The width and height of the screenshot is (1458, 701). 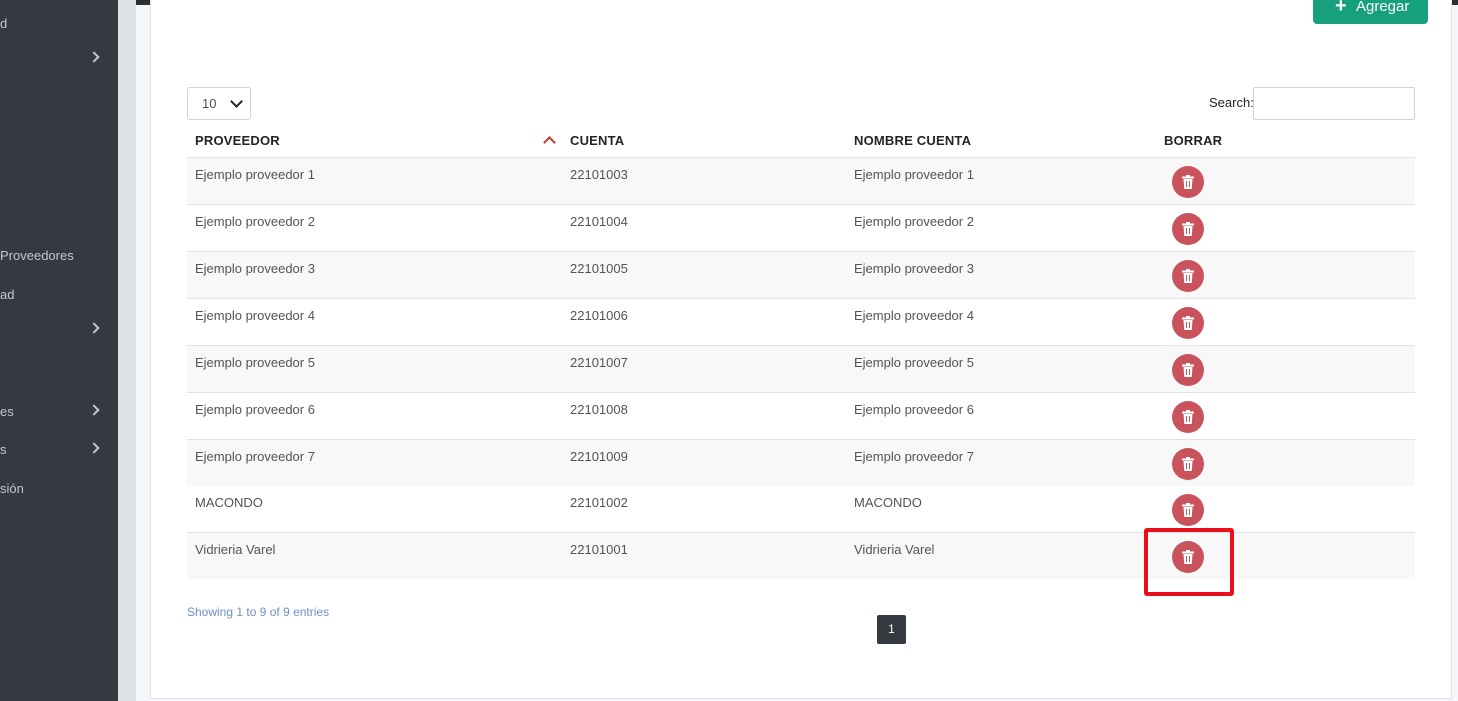 I want to click on cell-nombre-cuenta: Ejemplo proveedor 4, so click(x=914, y=315).